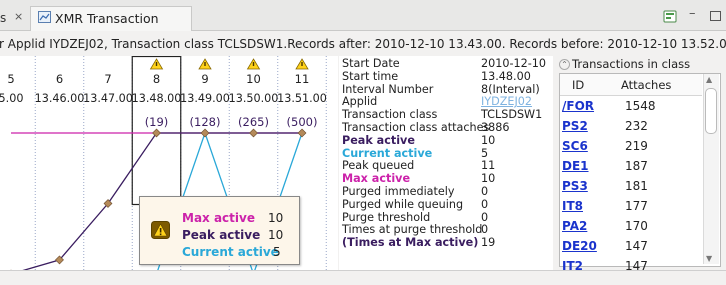 The width and height of the screenshot is (726, 285). I want to click on time-label: 5.00, so click(11, 98).